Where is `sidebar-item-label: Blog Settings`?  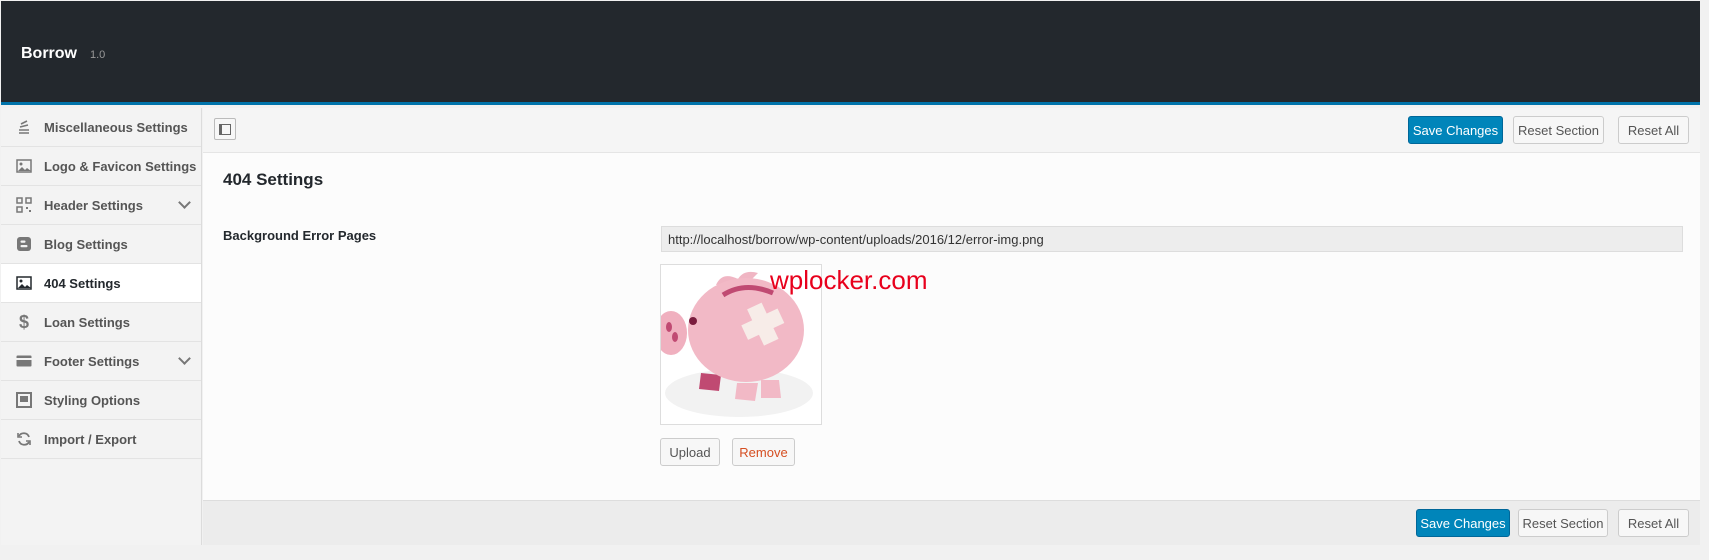
sidebar-item-label: Blog Settings is located at coordinates (86, 244).